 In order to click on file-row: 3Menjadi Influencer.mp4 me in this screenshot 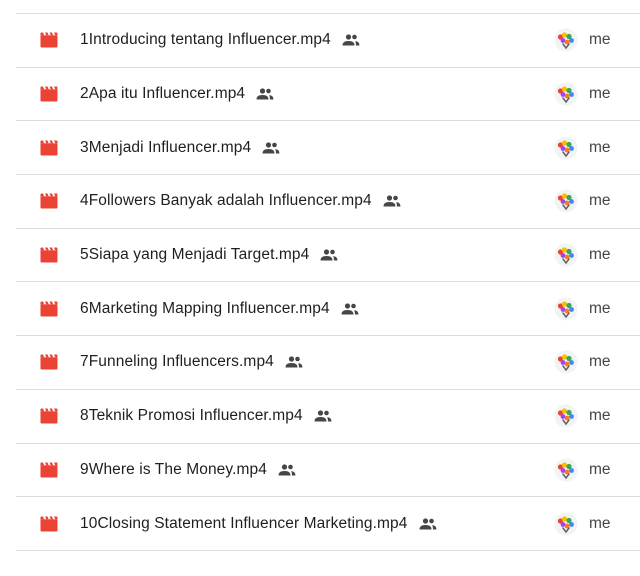, I will do `click(328, 148)`.